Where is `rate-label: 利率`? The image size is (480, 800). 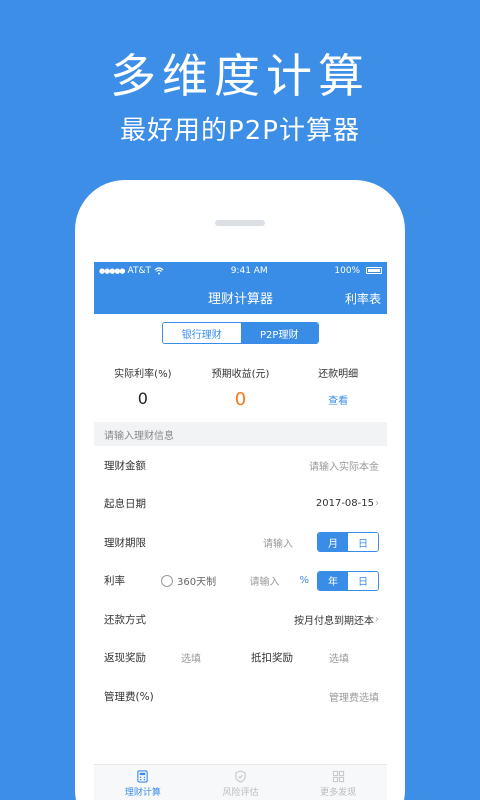 rate-label: 利率 is located at coordinates (114, 581).